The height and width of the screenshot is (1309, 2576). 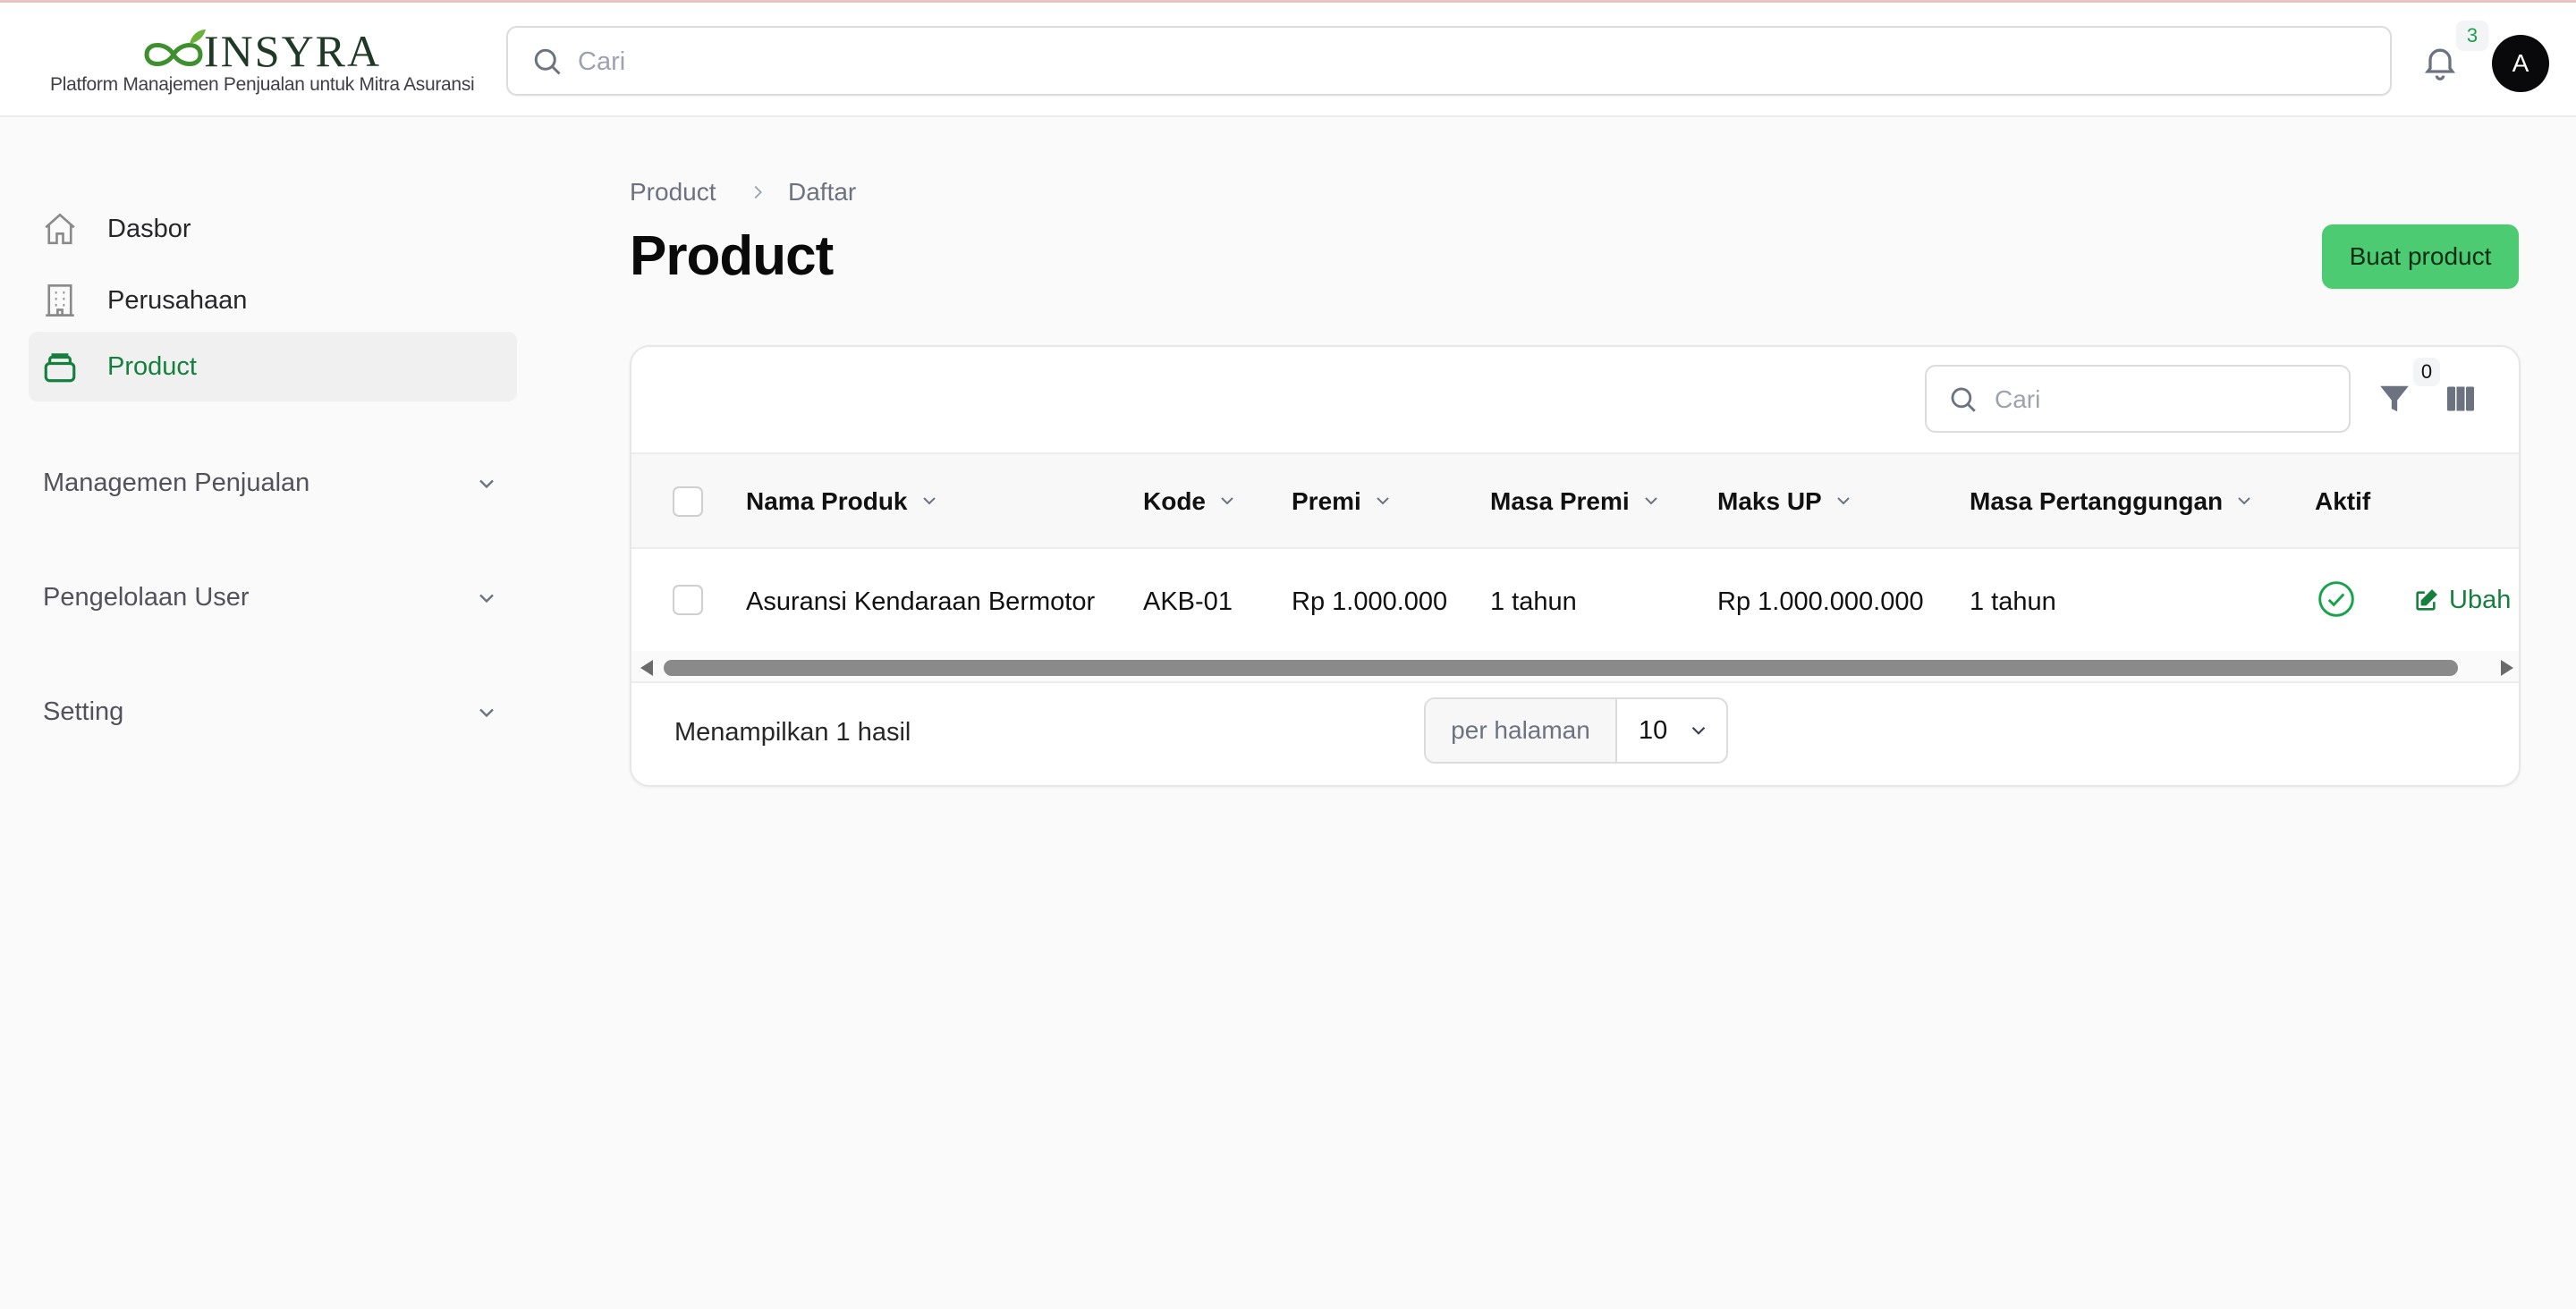 What do you see at coordinates (60, 229) in the screenshot?
I see `home-icon` at bounding box center [60, 229].